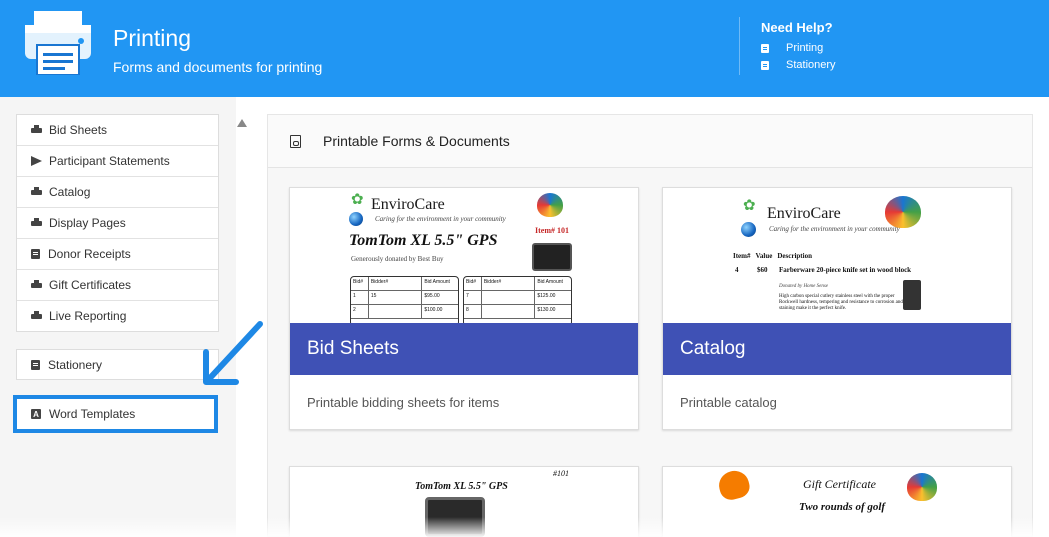 The height and width of the screenshot is (537, 1049). I want to click on panel-title: Printable Forms & Documents, so click(416, 141).